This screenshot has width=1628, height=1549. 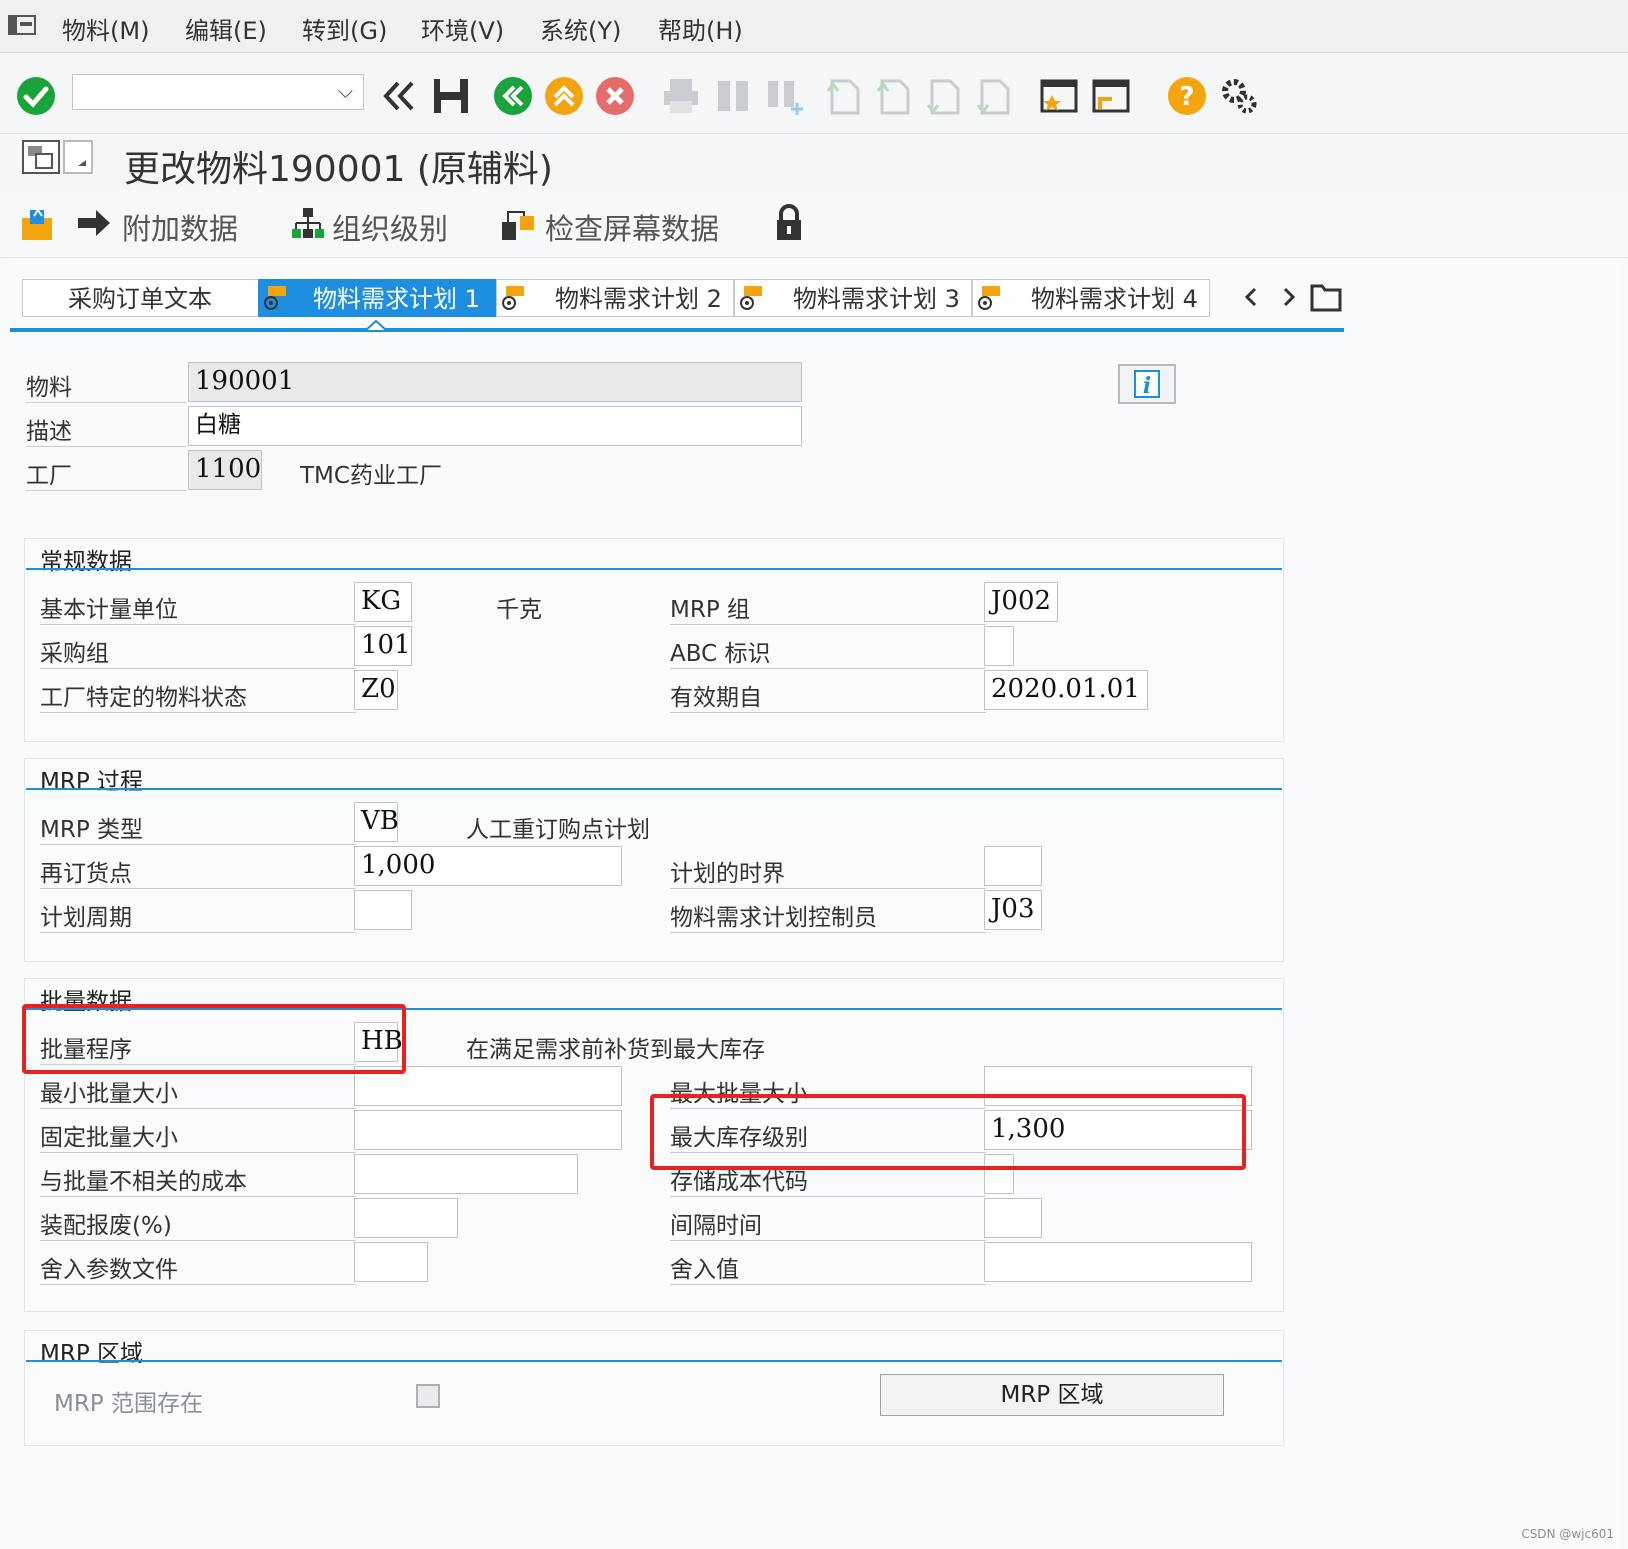 I want to click on material-field: 190001, so click(x=495, y=382).